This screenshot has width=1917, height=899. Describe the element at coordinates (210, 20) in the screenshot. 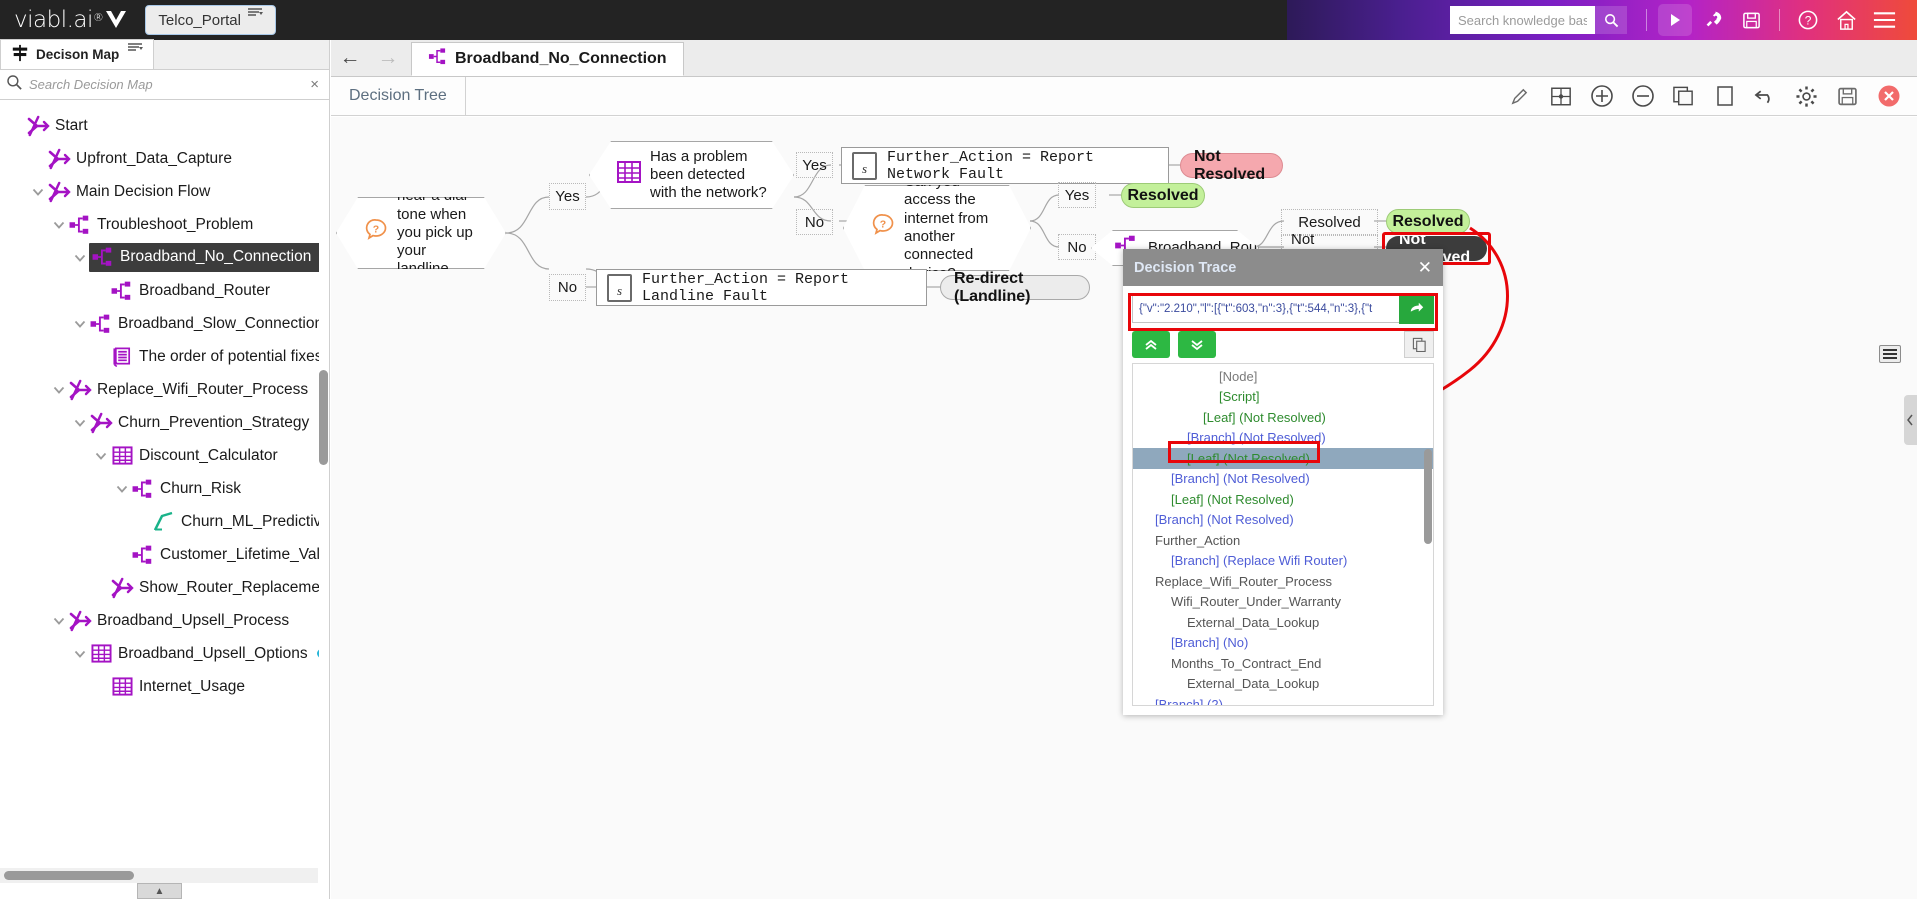

I see `project-tab: Telco_Portal` at that location.